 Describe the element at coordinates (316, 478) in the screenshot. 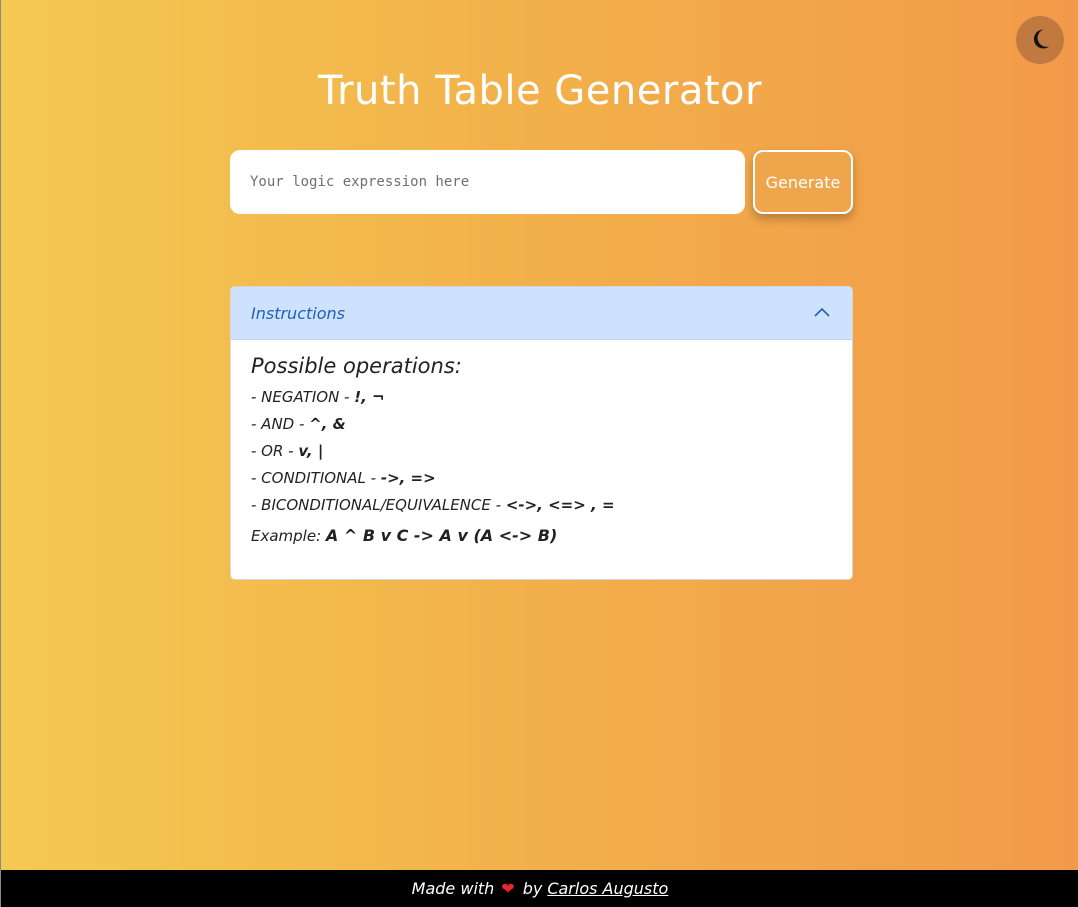

I see `operation-name: - CONDITIONAL -` at that location.